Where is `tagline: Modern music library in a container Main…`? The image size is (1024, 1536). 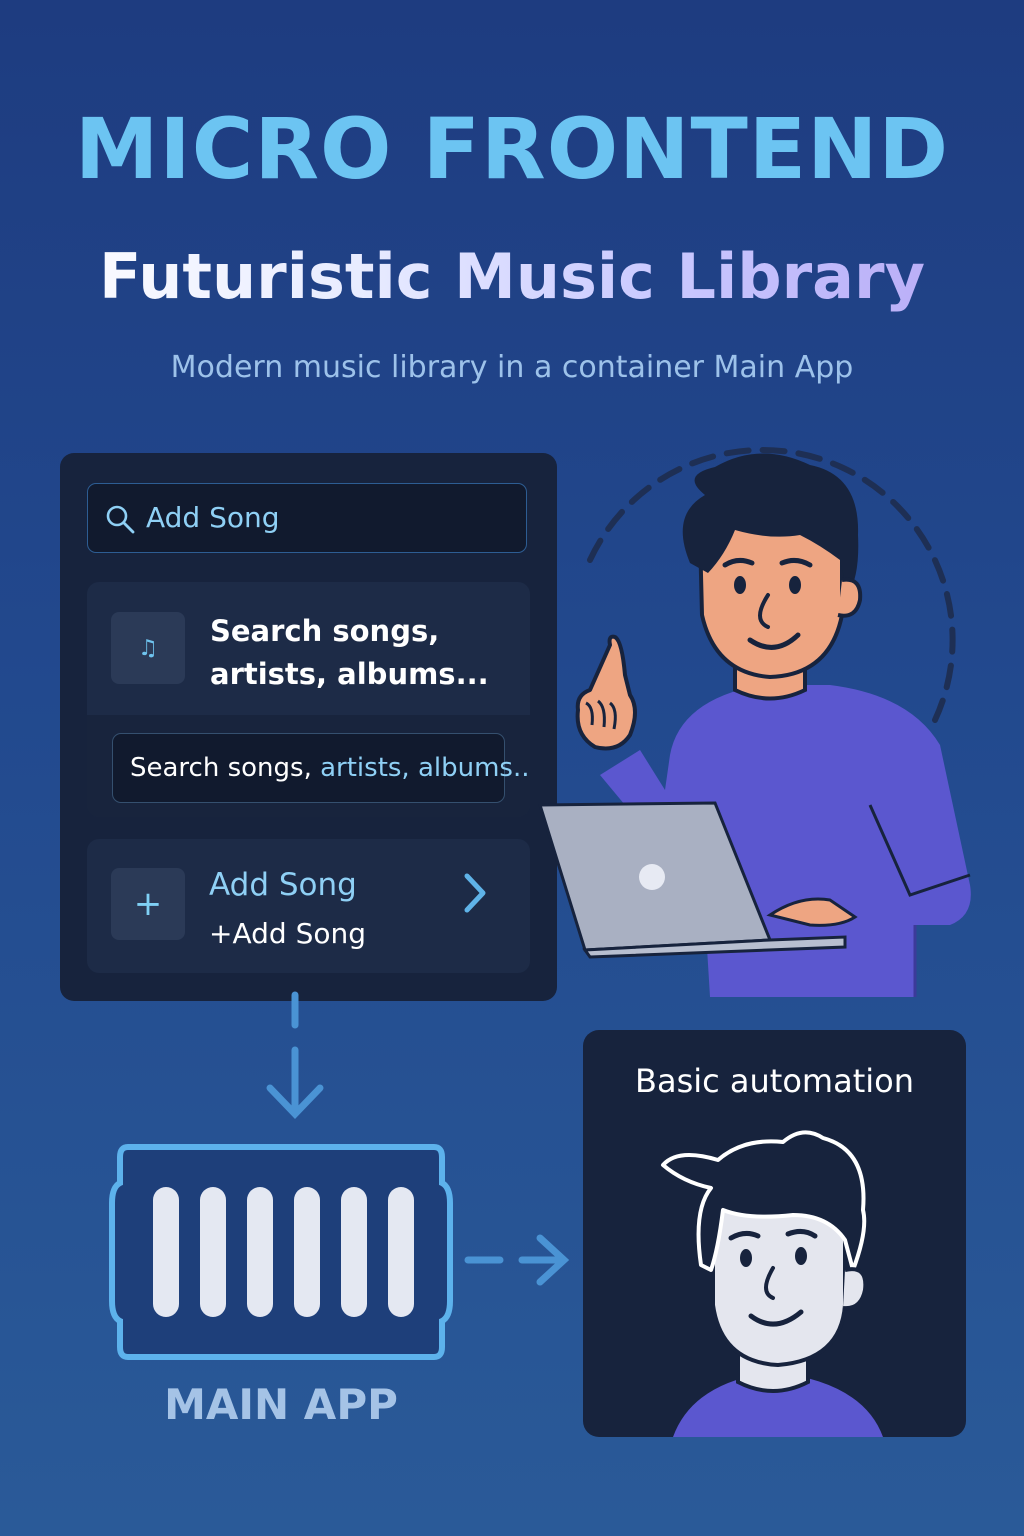 tagline: Modern music library in a container Main… is located at coordinates (512, 367).